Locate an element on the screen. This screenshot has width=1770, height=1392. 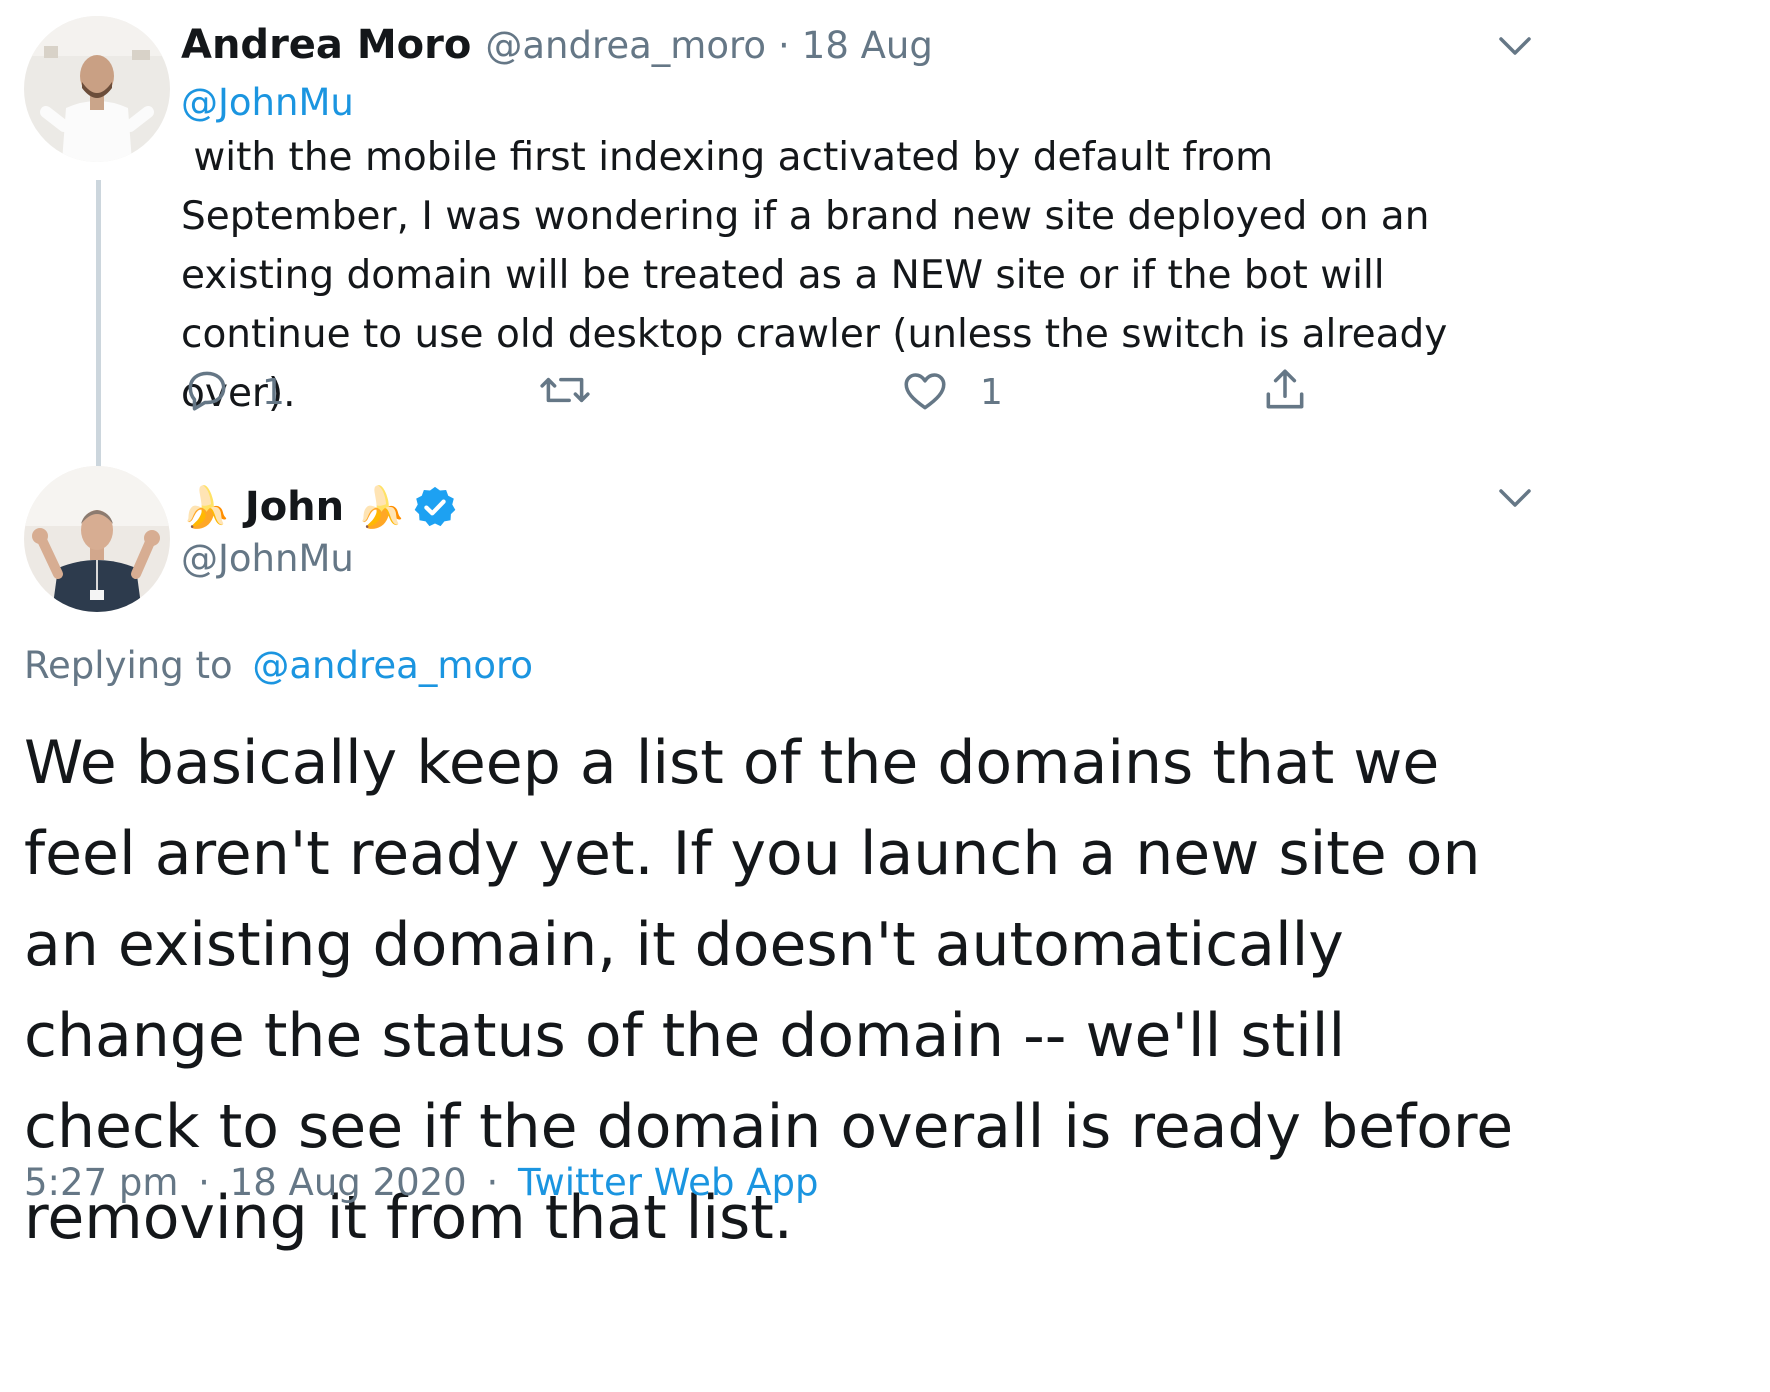
author-handle: @JohnMu is located at coordinates (267, 559).